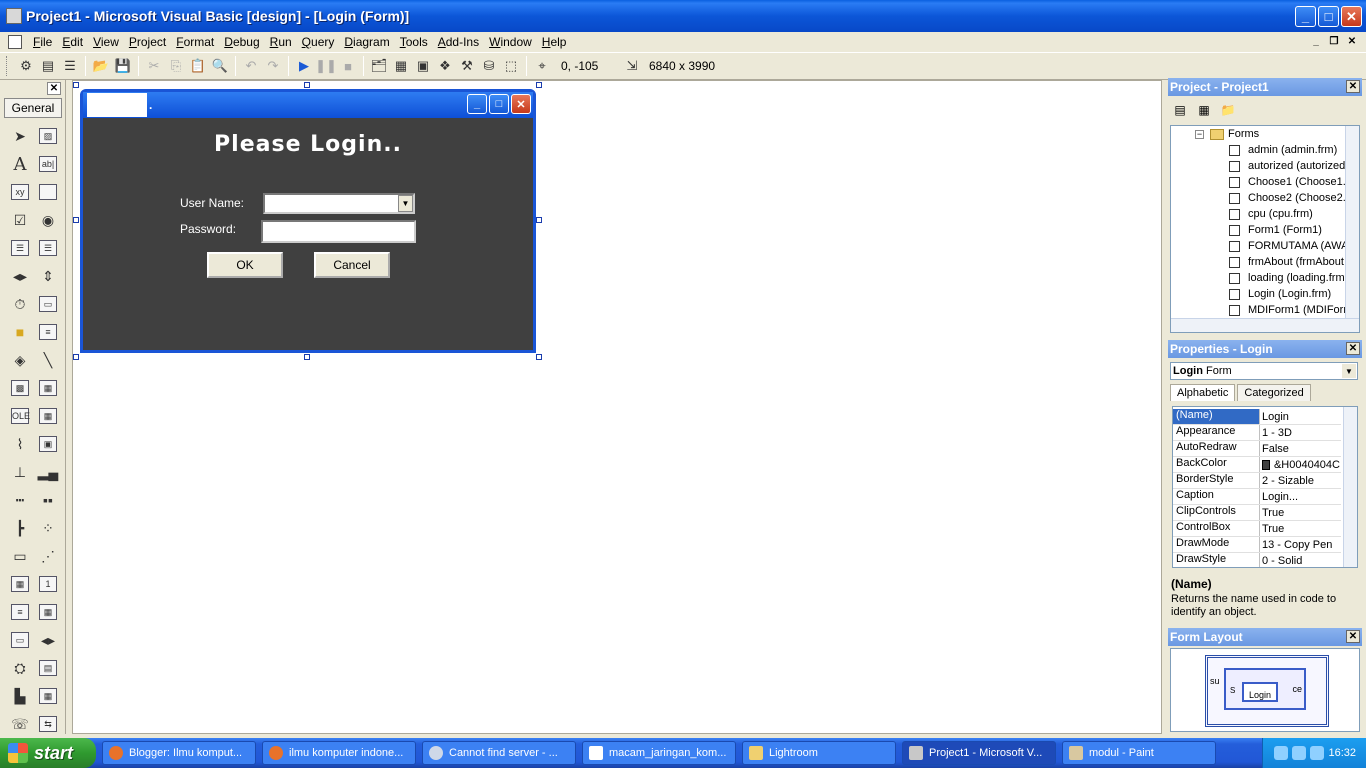 Image resolution: width=1366 pixels, height=768 pixels. Describe the element at coordinates (819, 753) in the screenshot. I see `taskbar-item: Lightroom` at that location.